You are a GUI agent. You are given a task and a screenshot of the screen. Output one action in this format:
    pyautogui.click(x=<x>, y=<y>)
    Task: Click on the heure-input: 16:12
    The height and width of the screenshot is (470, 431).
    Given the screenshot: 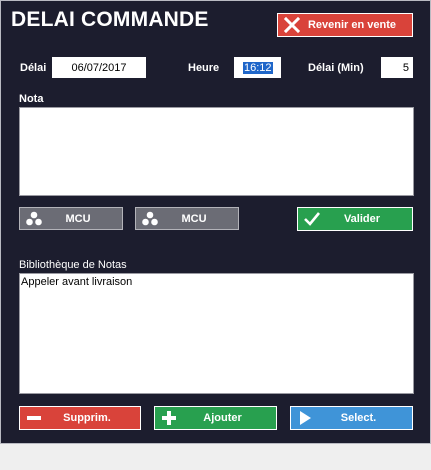 What is the action you would take?
    pyautogui.click(x=257, y=67)
    